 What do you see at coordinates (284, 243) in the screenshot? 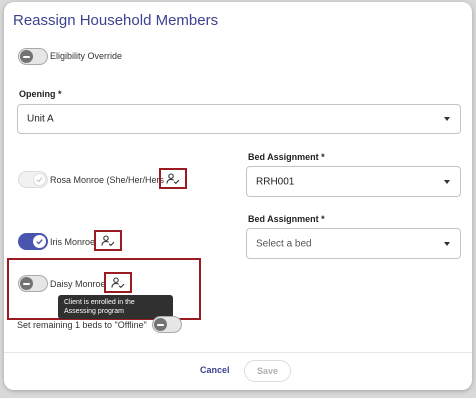
I see `bed-assignment-placeholder-iris: Select a bed` at bounding box center [284, 243].